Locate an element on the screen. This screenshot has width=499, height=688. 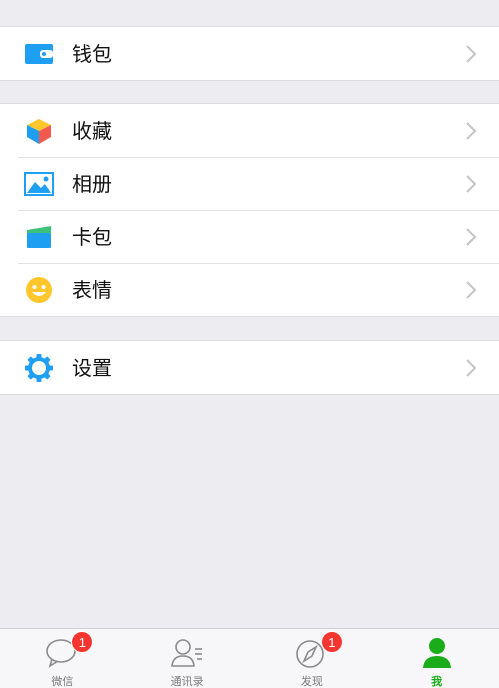
bottom-tab-bar: 1 微信 通讯录 1 发现 我 is located at coordinates (249, 658).